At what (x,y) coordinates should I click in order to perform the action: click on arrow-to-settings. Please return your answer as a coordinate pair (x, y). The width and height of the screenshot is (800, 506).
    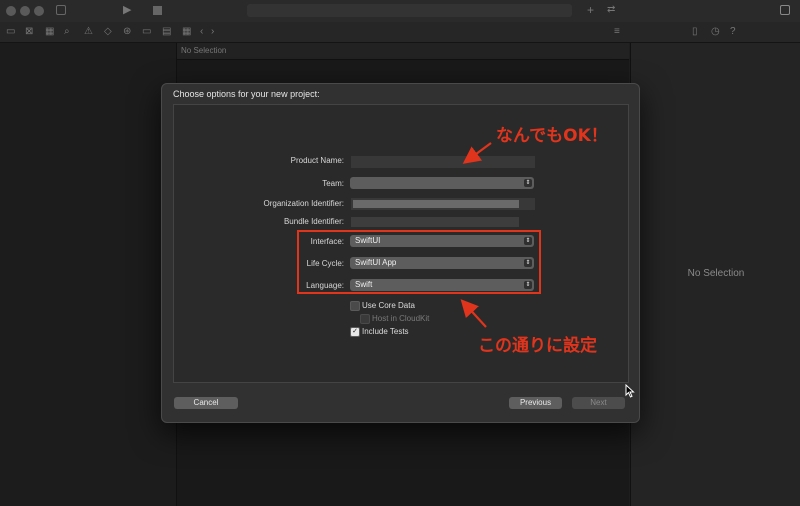
    Looking at the image, I should click on (473, 313).